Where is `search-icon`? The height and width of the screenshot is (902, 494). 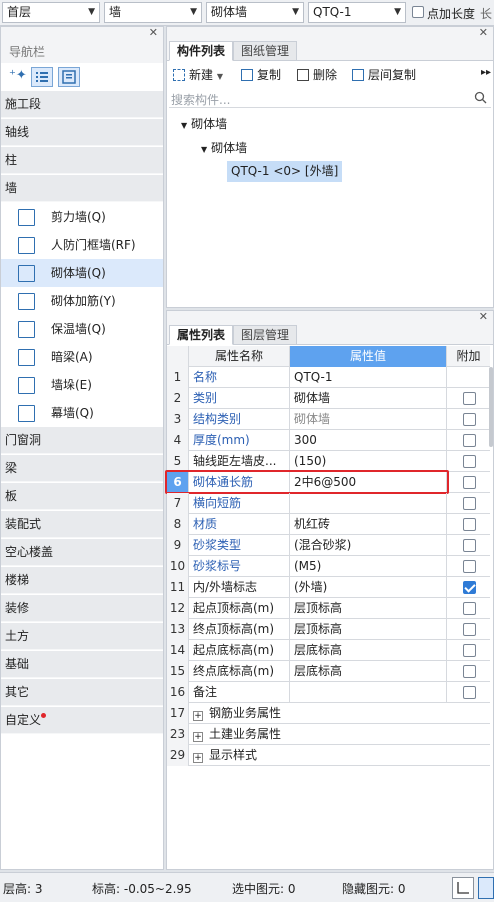
search-icon is located at coordinates (480, 97).